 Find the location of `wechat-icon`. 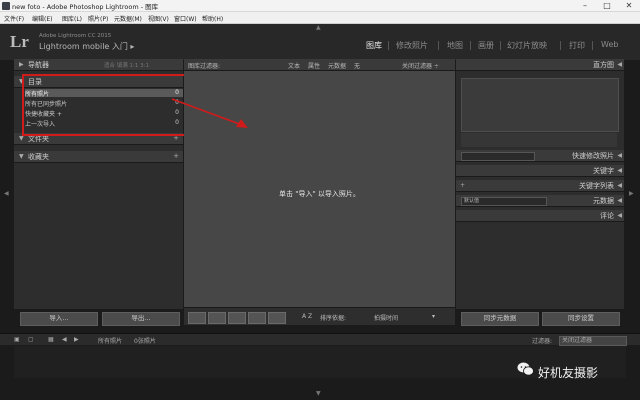

wechat-icon is located at coordinates (525, 369).